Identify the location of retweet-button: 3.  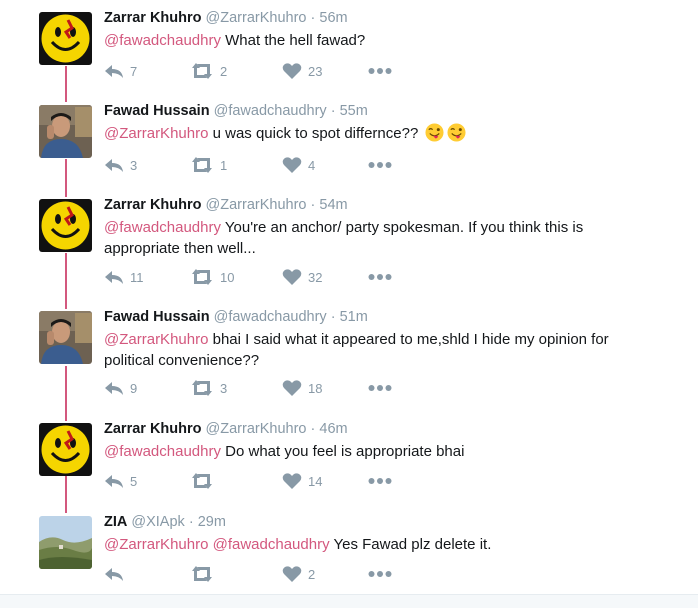
(208, 388).